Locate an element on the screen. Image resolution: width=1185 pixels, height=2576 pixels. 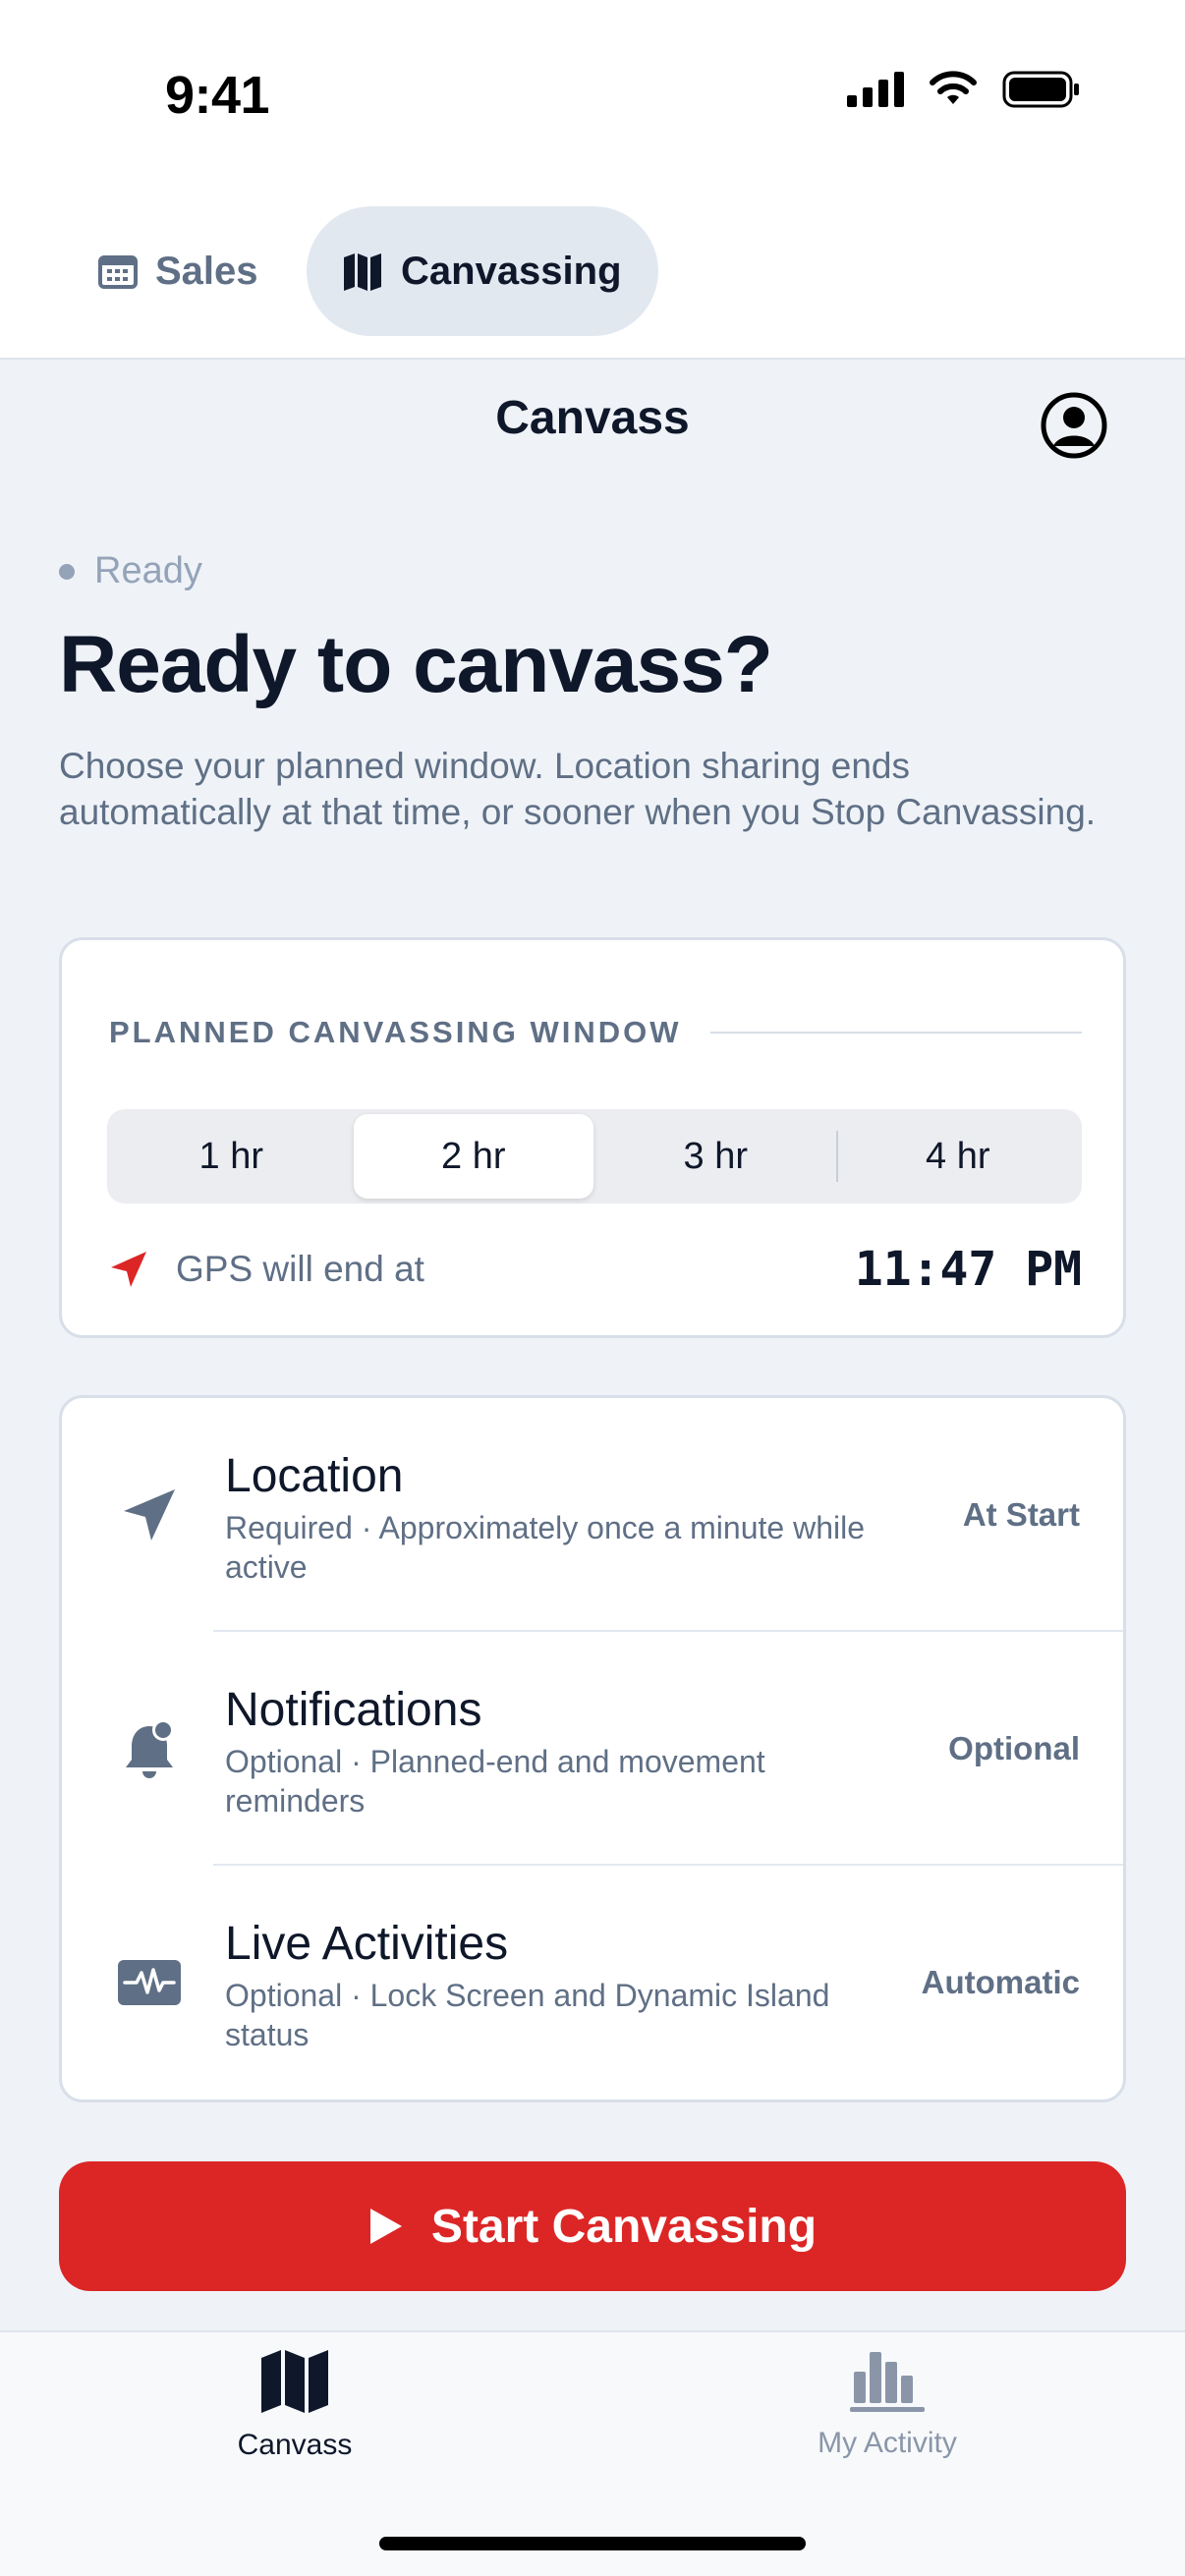
person-circle-icon is located at coordinates (1074, 425).